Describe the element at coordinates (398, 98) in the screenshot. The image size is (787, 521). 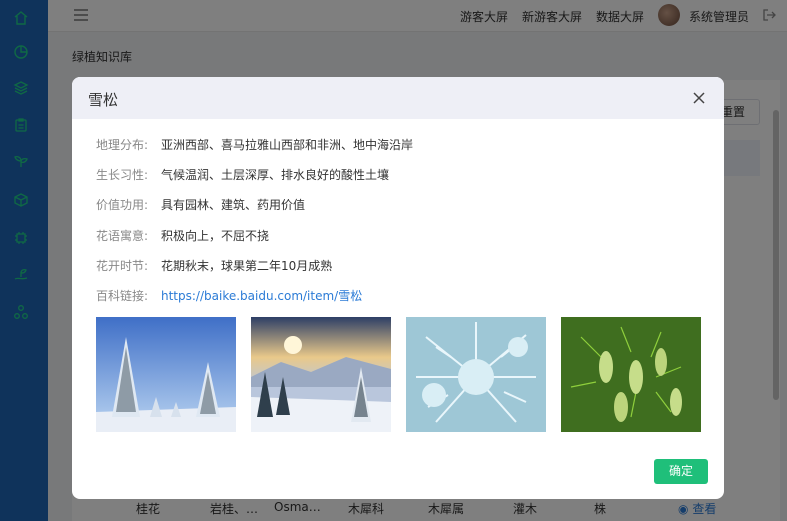
I see `dialog-header: 雪松` at that location.